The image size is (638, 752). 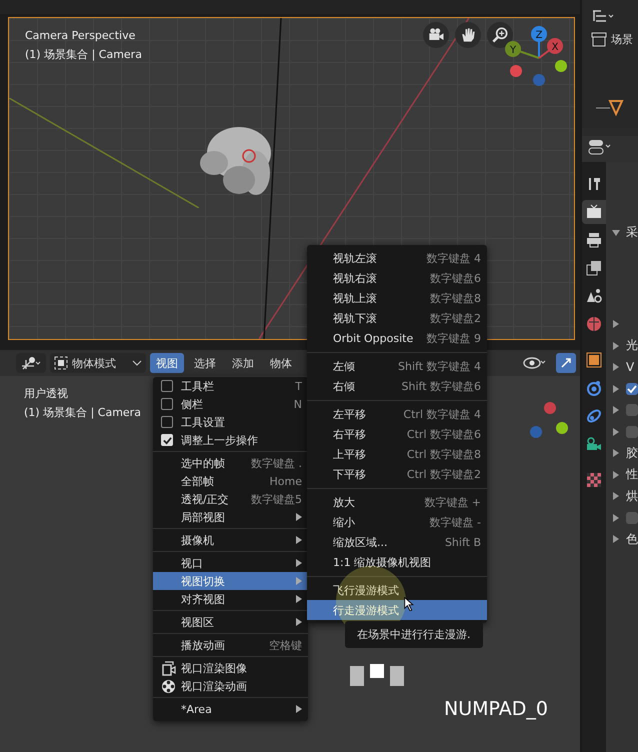 I want to click on menu-item: 全部帧 Home, so click(x=230, y=481).